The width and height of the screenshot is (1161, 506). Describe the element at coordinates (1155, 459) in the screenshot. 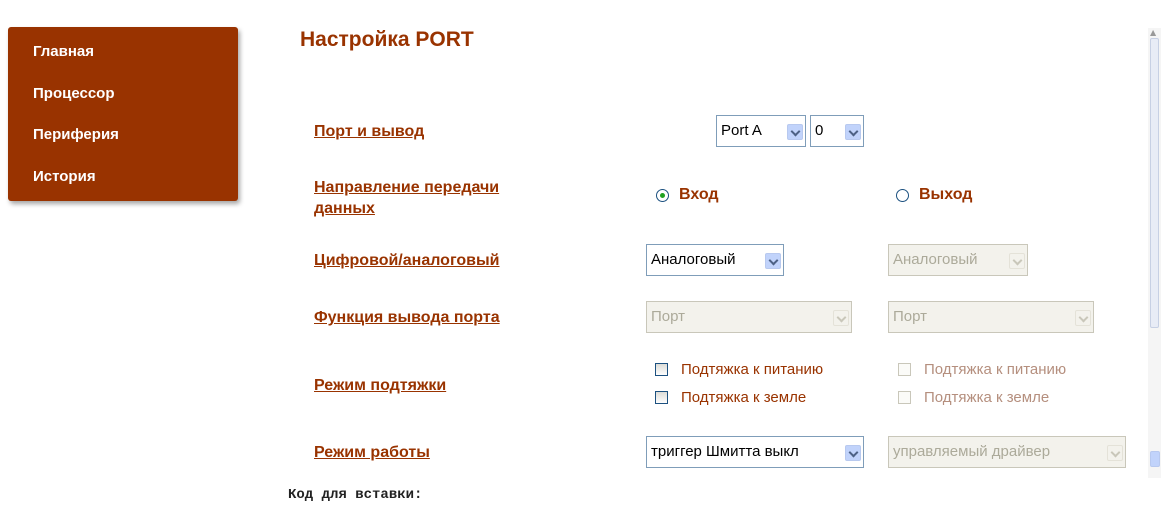

I see `scroll-down-icon` at that location.